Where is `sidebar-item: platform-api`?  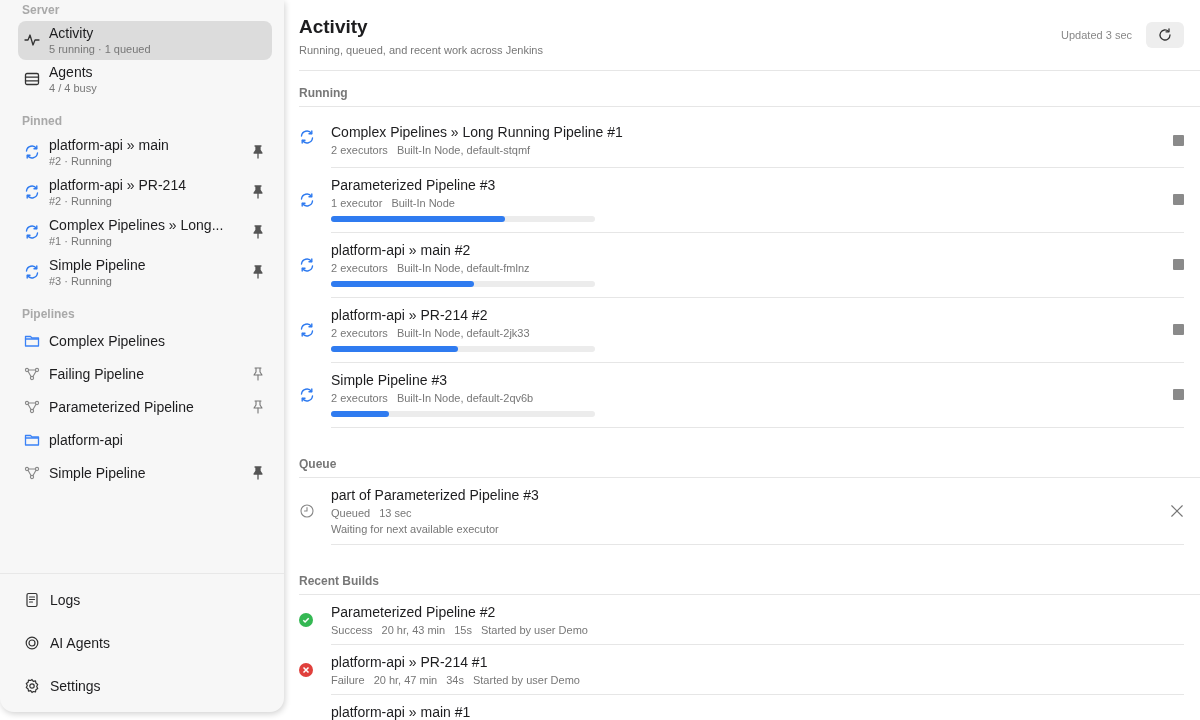 sidebar-item: platform-api is located at coordinates (145, 440).